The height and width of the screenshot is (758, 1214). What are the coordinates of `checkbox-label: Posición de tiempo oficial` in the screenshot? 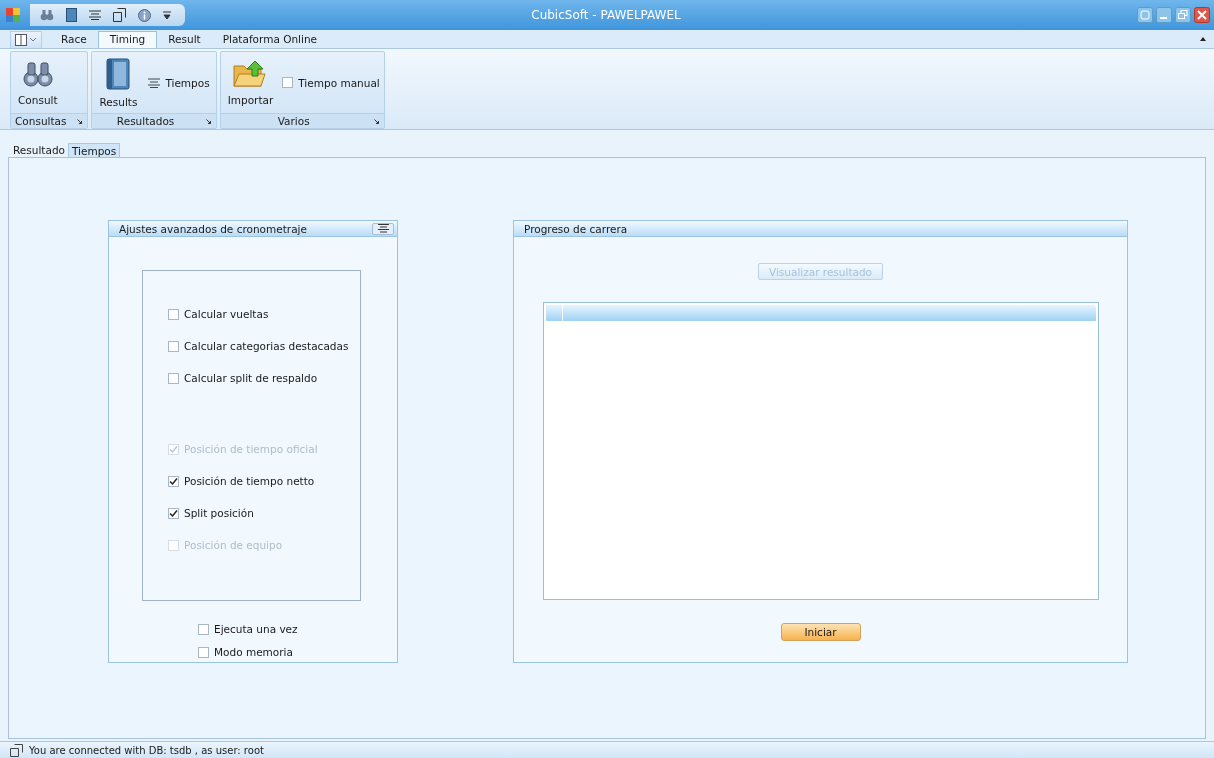 It's located at (251, 449).